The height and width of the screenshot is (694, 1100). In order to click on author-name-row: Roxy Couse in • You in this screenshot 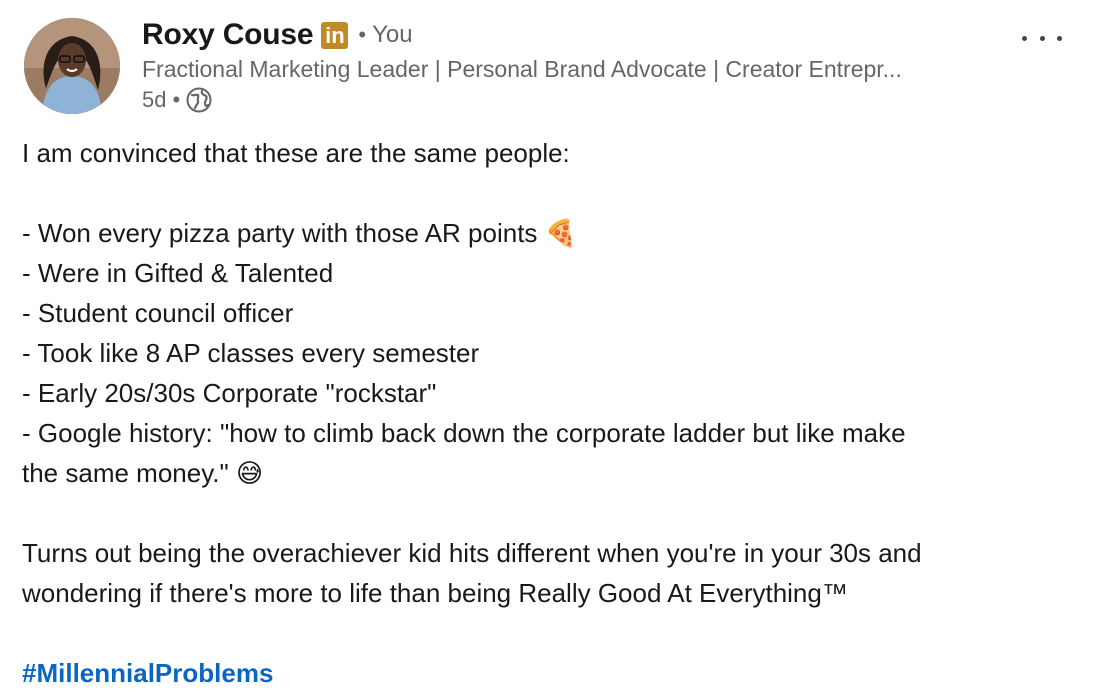, I will do `click(522, 35)`.